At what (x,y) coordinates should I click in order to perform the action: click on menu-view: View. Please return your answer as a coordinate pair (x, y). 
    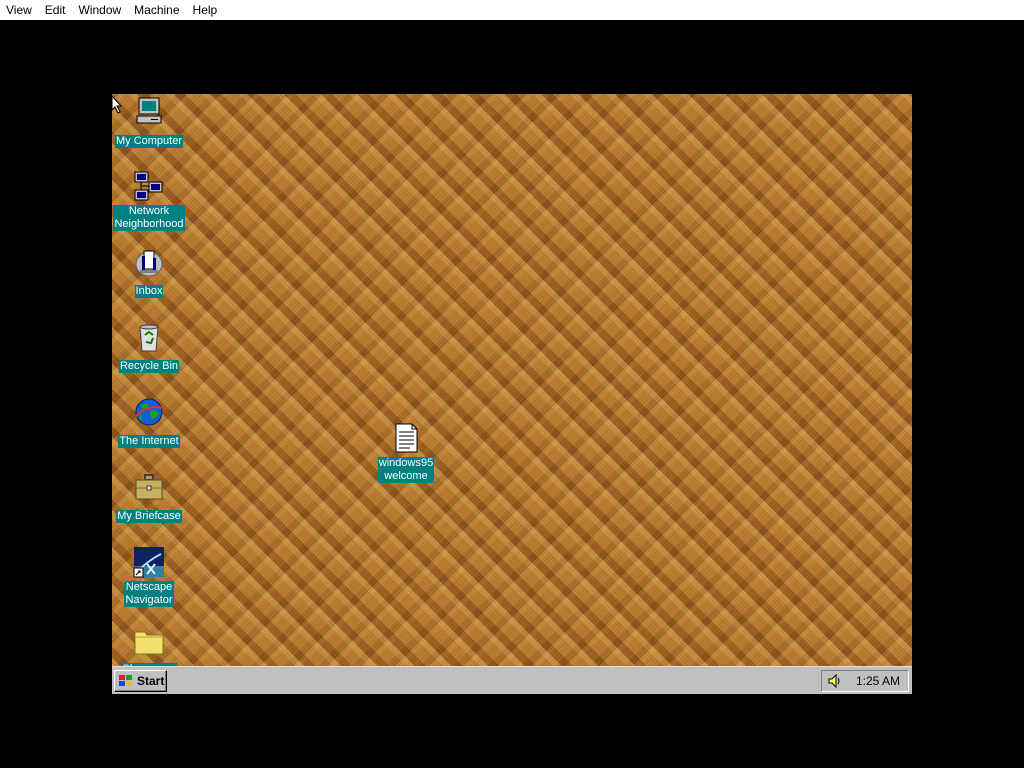
    Looking at the image, I should click on (19, 10).